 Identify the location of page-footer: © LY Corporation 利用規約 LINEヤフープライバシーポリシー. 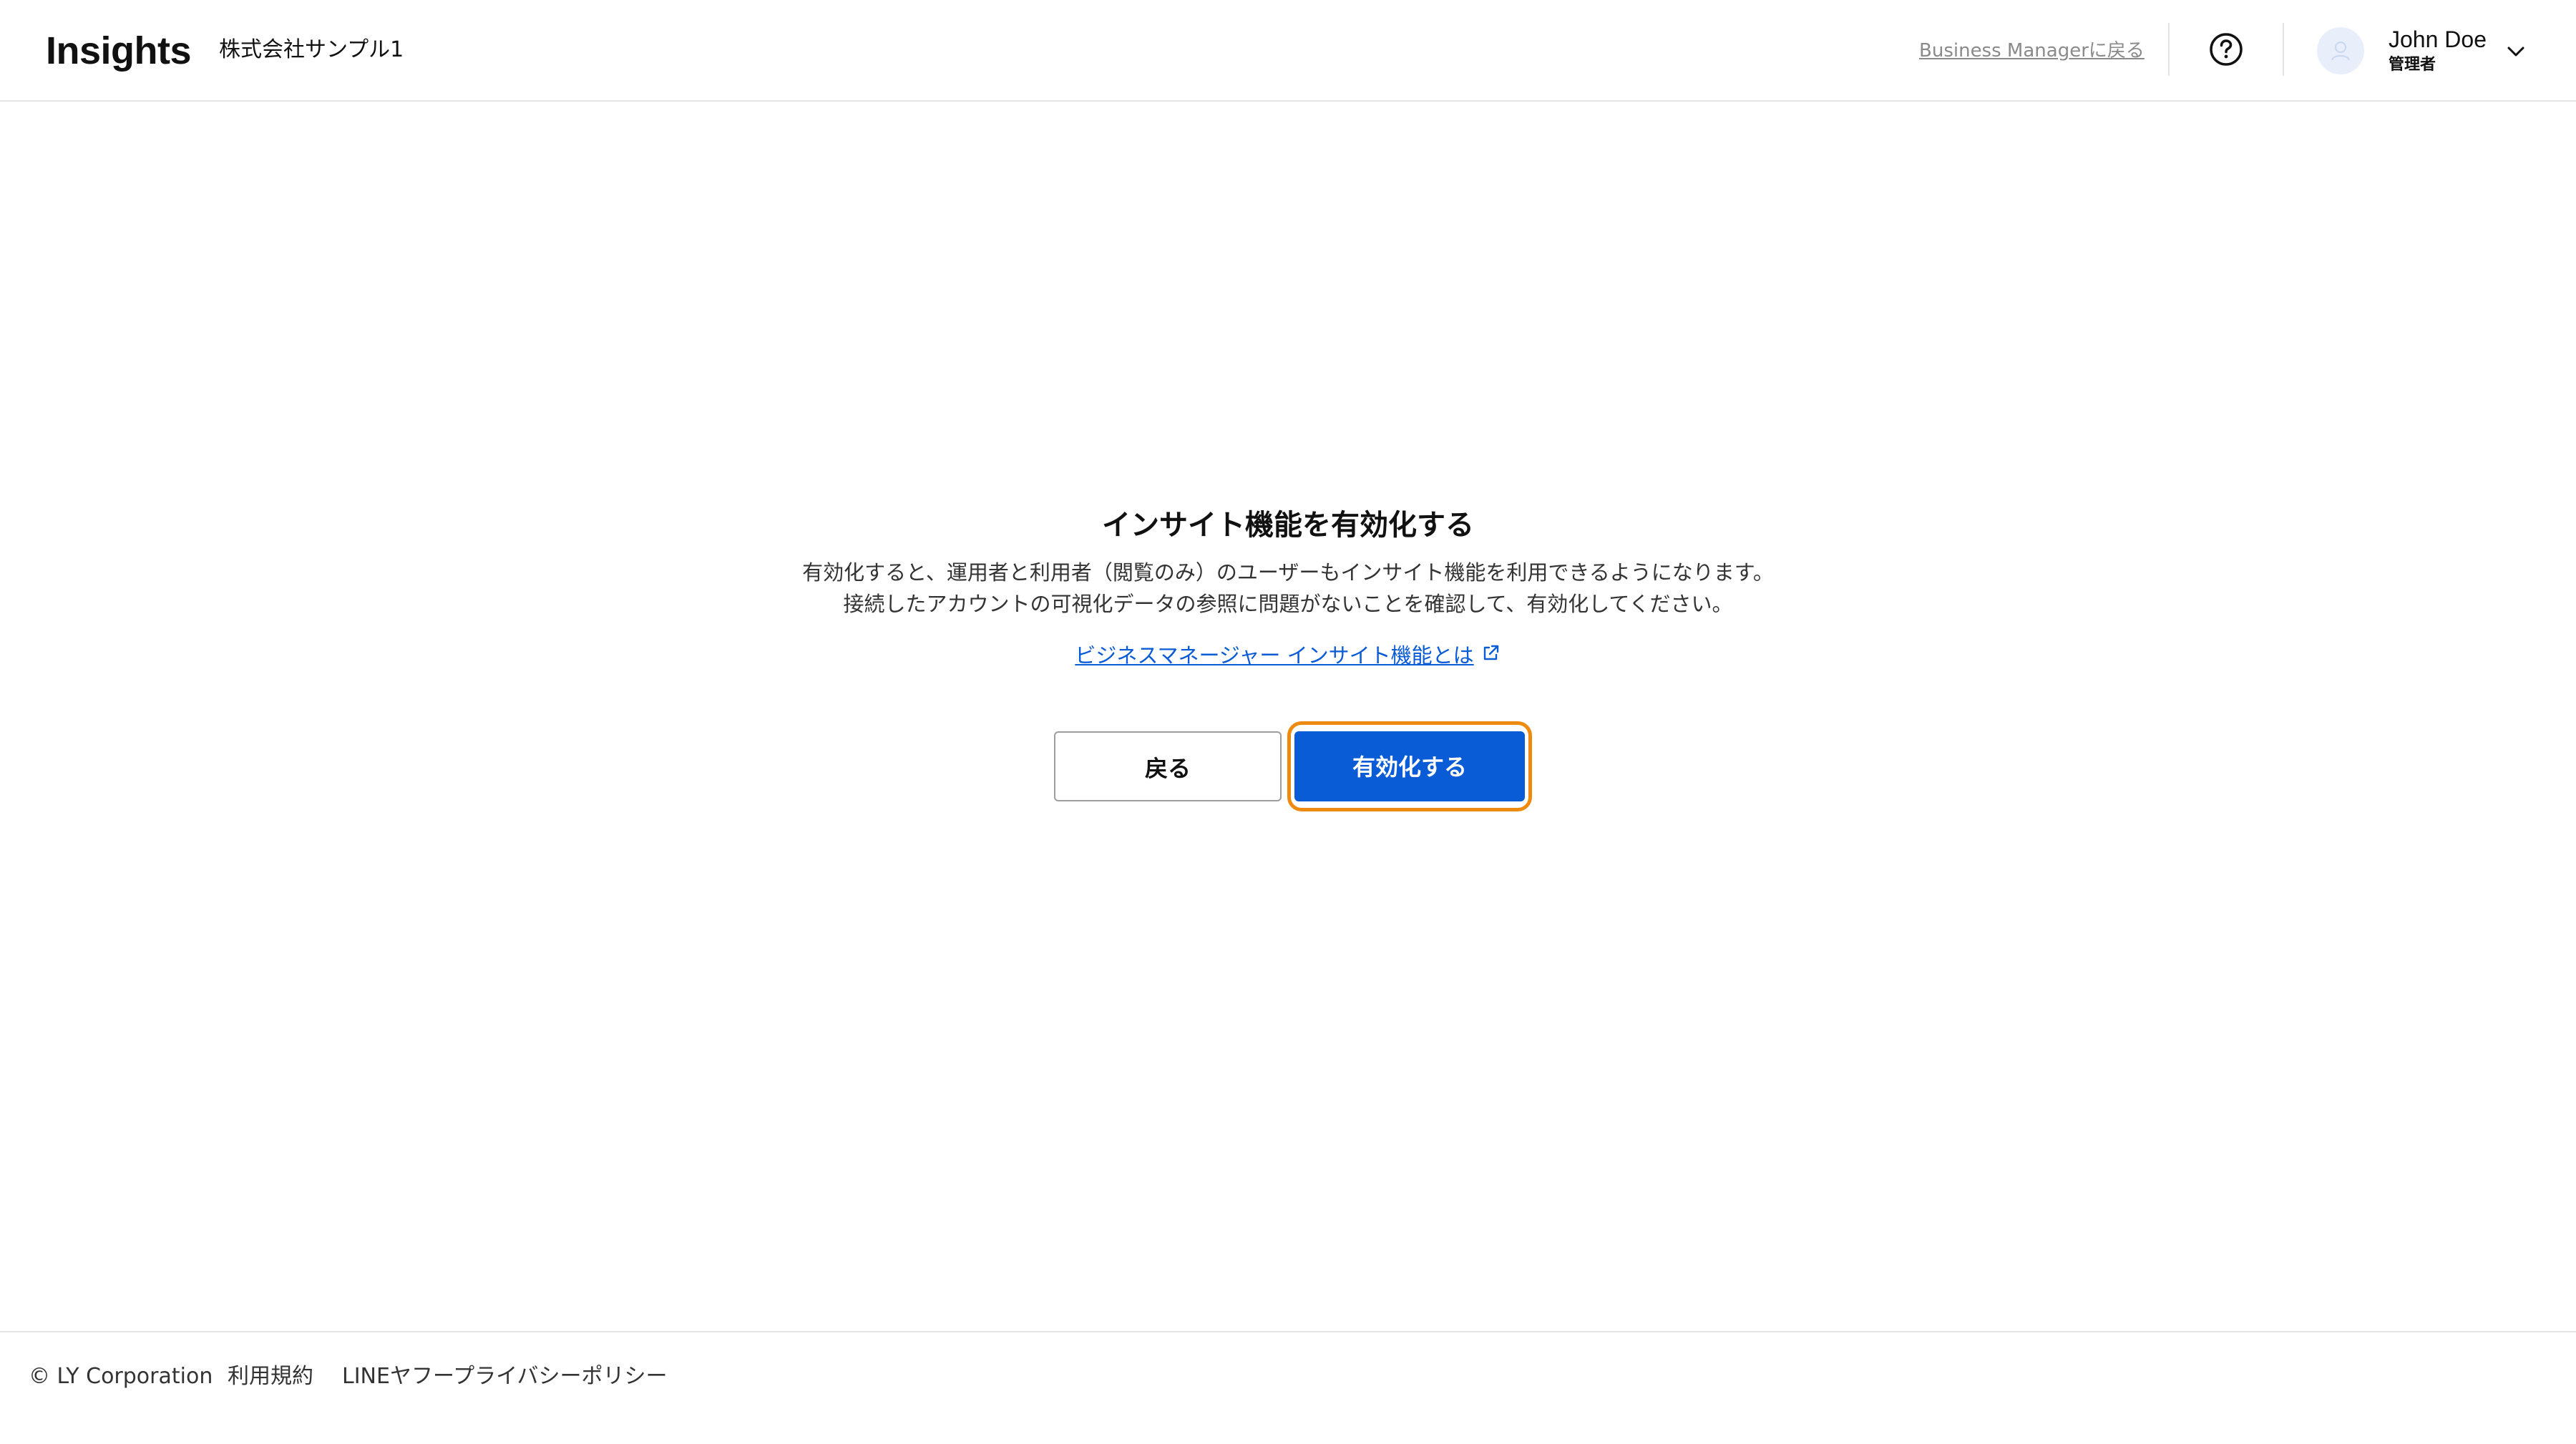
(1288, 1387).